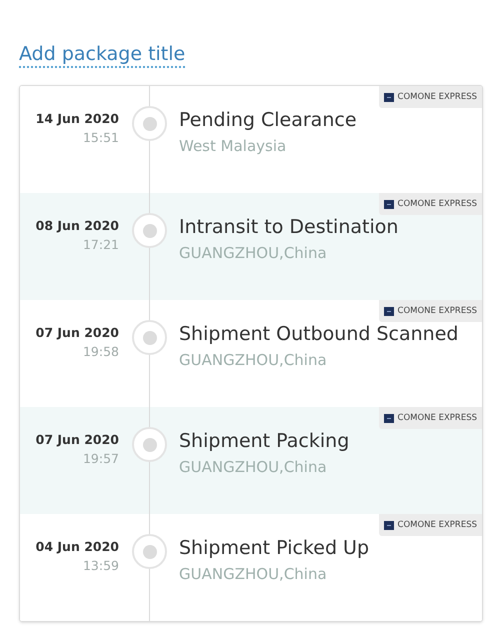 This screenshot has height=632, width=500. Describe the element at coordinates (100, 351) in the screenshot. I see `event-time: 19:58` at that location.